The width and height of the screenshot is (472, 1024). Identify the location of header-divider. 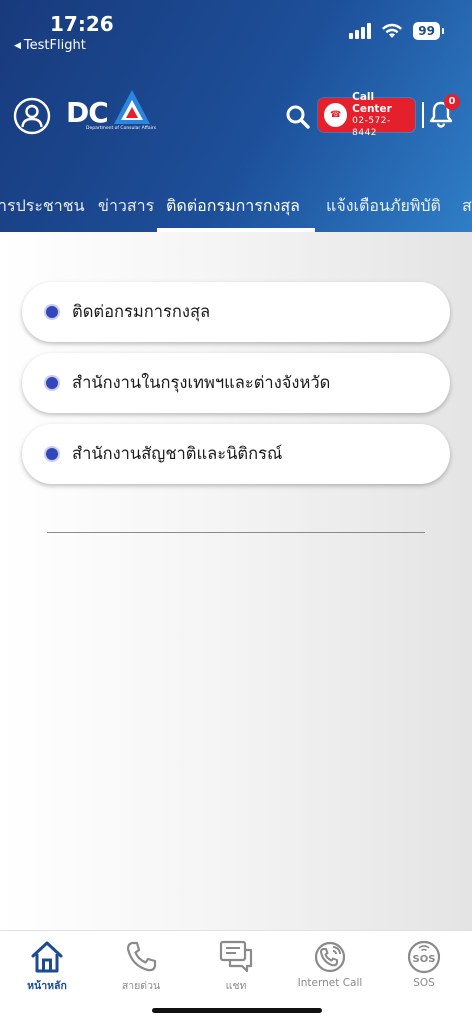
(423, 115).